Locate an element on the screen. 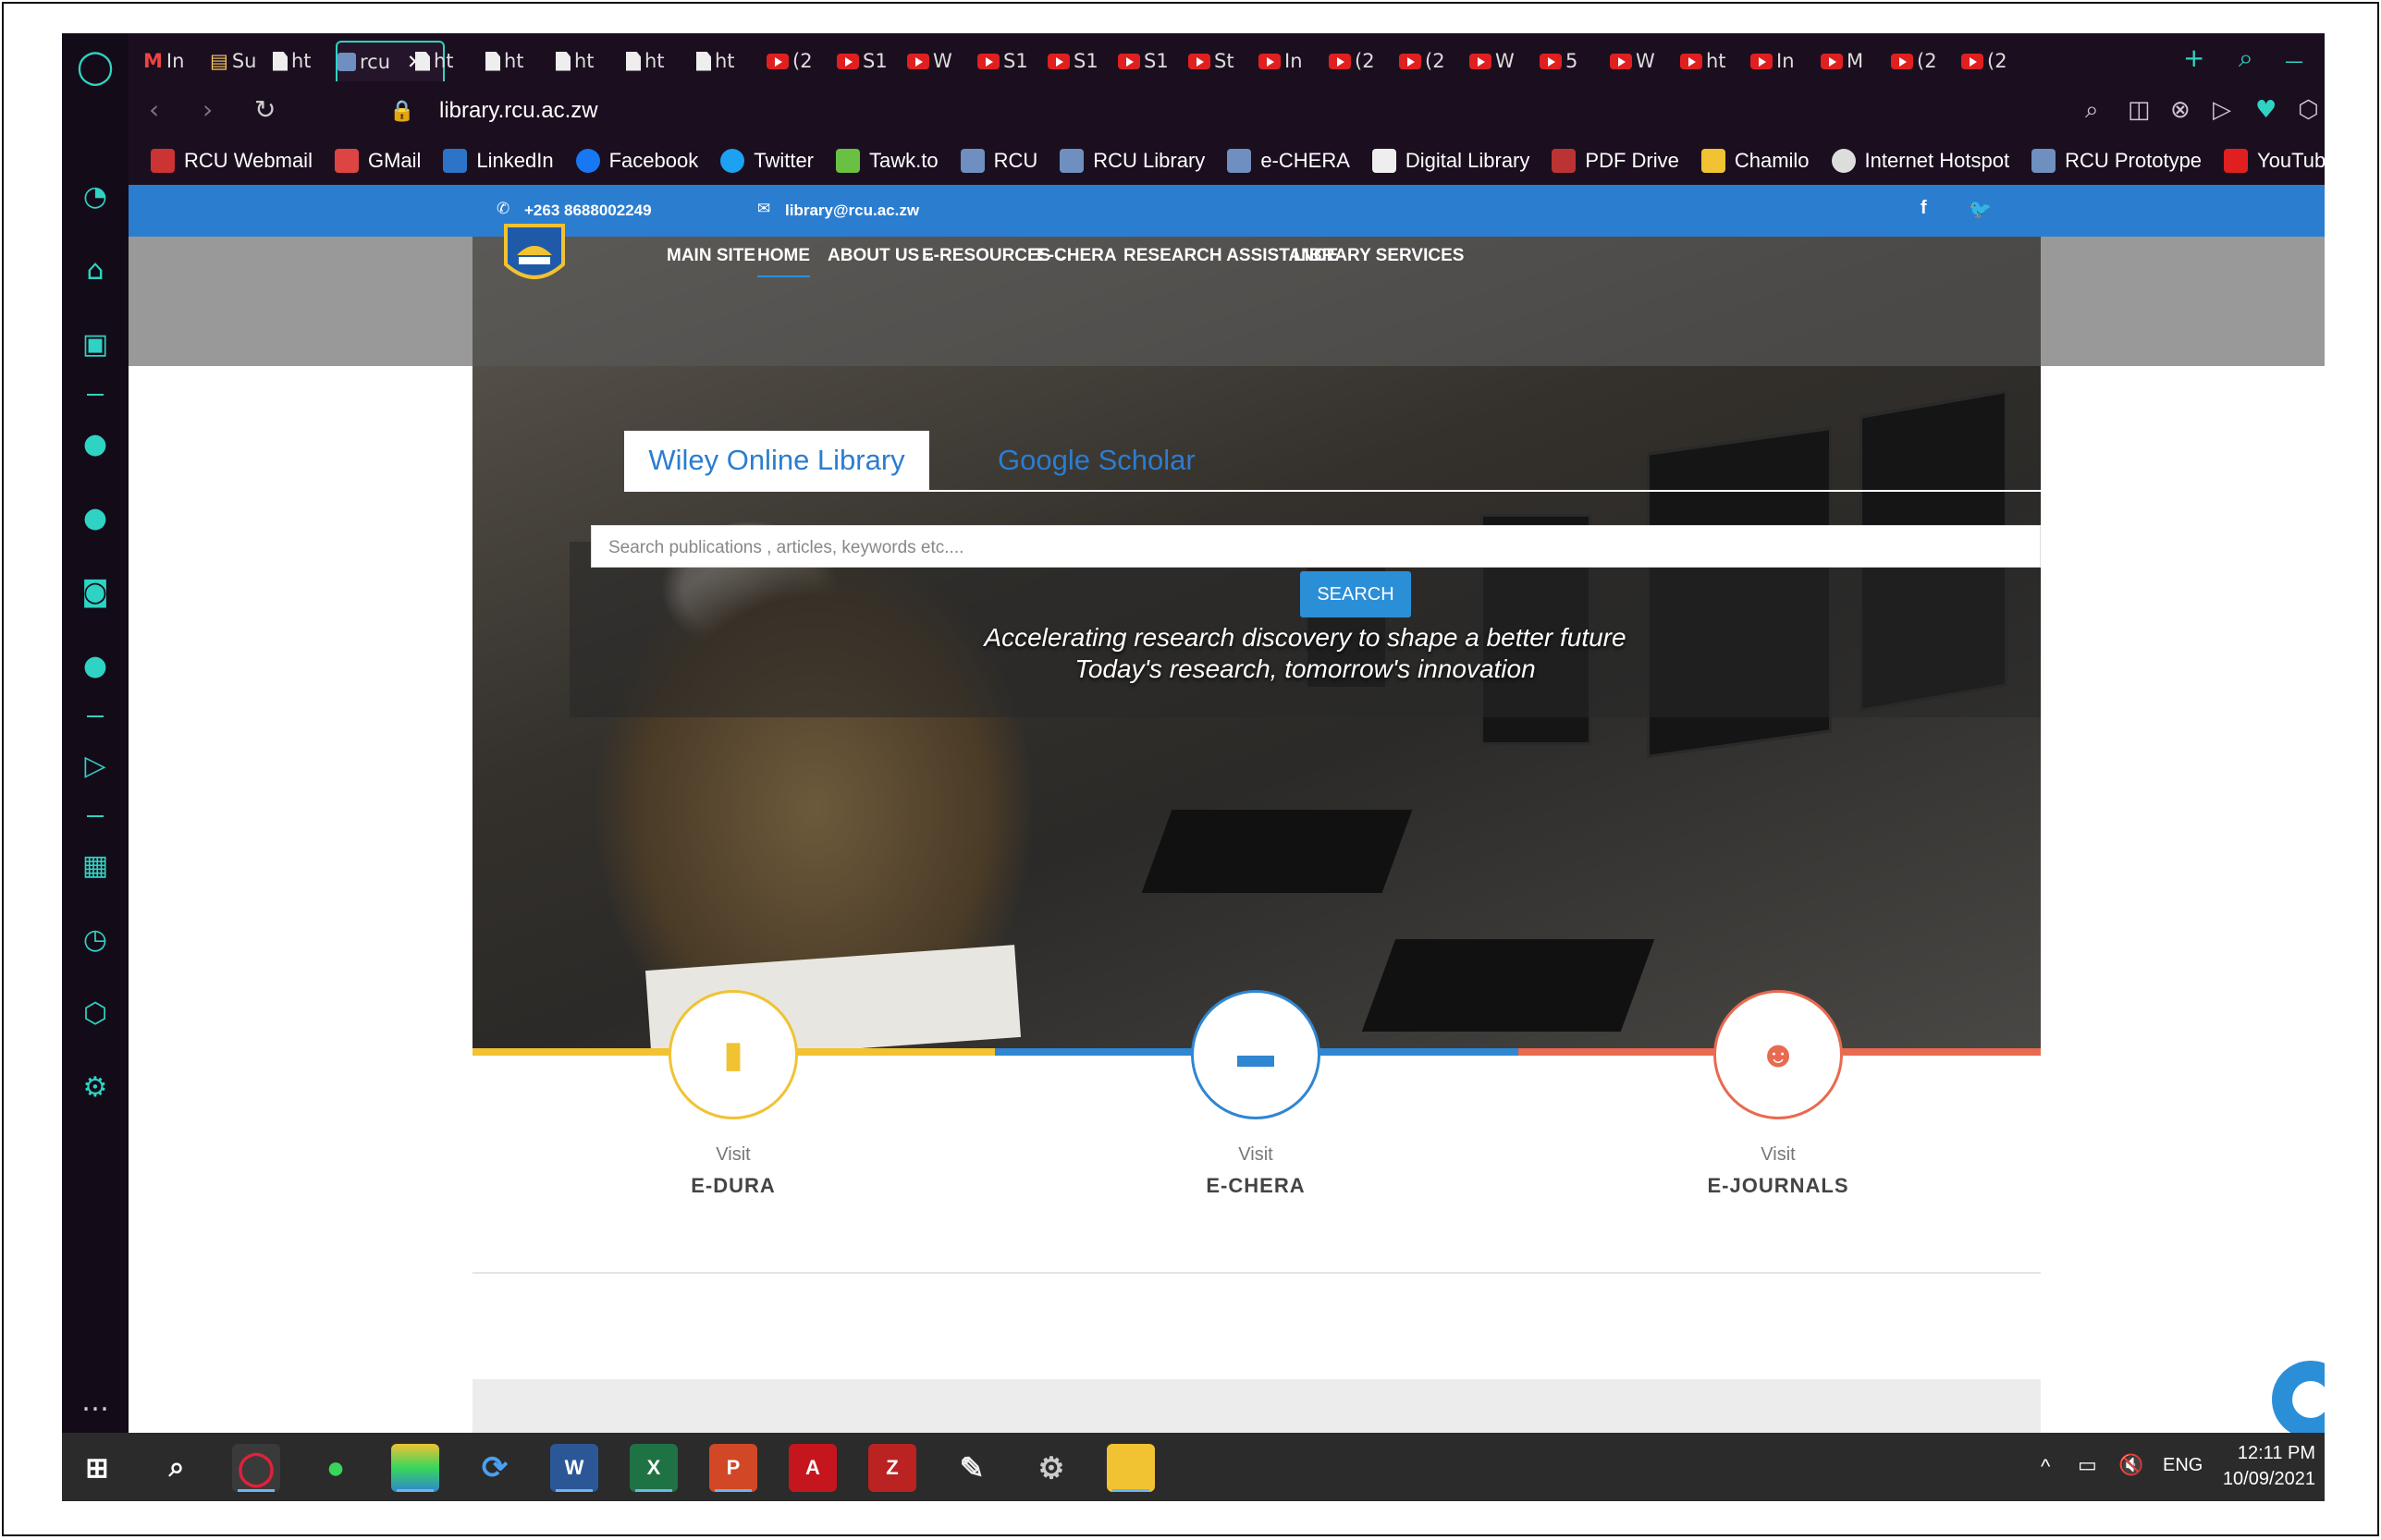 The width and height of the screenshot is (2381, 1540). facebook-icon: f is located at coordinates (1924, 208).